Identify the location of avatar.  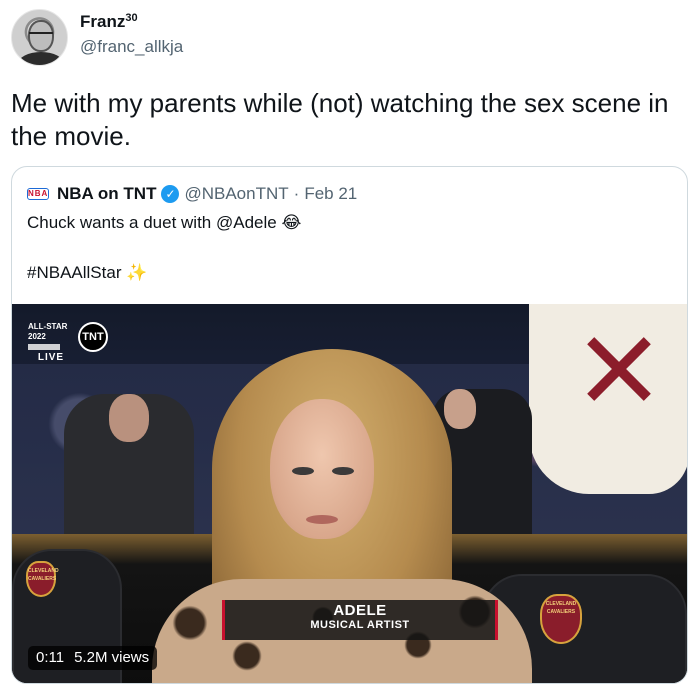
(39, 37).